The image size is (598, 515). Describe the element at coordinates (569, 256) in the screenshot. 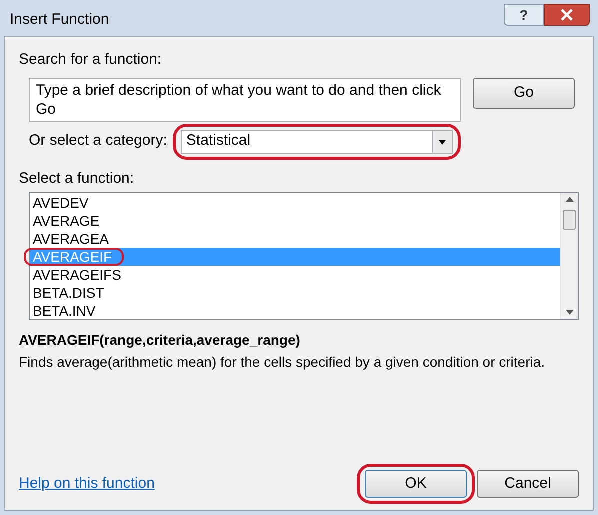

I see `scrollbar` at that location.